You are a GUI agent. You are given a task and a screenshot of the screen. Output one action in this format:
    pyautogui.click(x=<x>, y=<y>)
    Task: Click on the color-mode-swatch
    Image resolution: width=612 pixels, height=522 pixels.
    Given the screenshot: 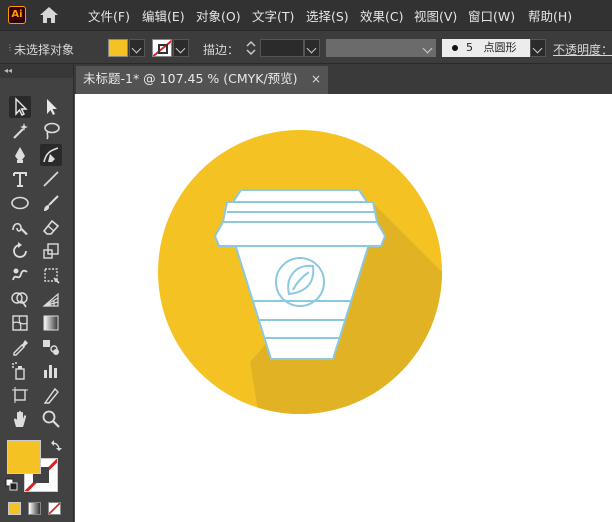 What is the action you would take?
    pyautogui.click(x=14, y=508)
    